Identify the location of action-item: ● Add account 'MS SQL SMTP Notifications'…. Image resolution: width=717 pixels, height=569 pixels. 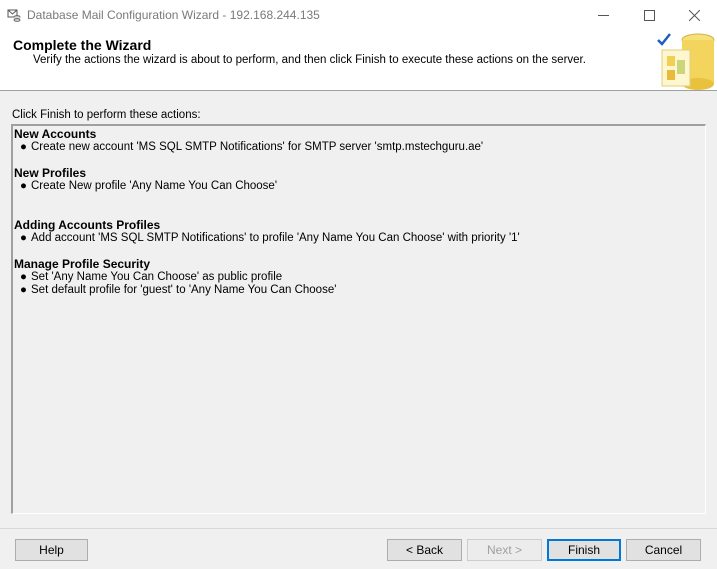
(270, 238).